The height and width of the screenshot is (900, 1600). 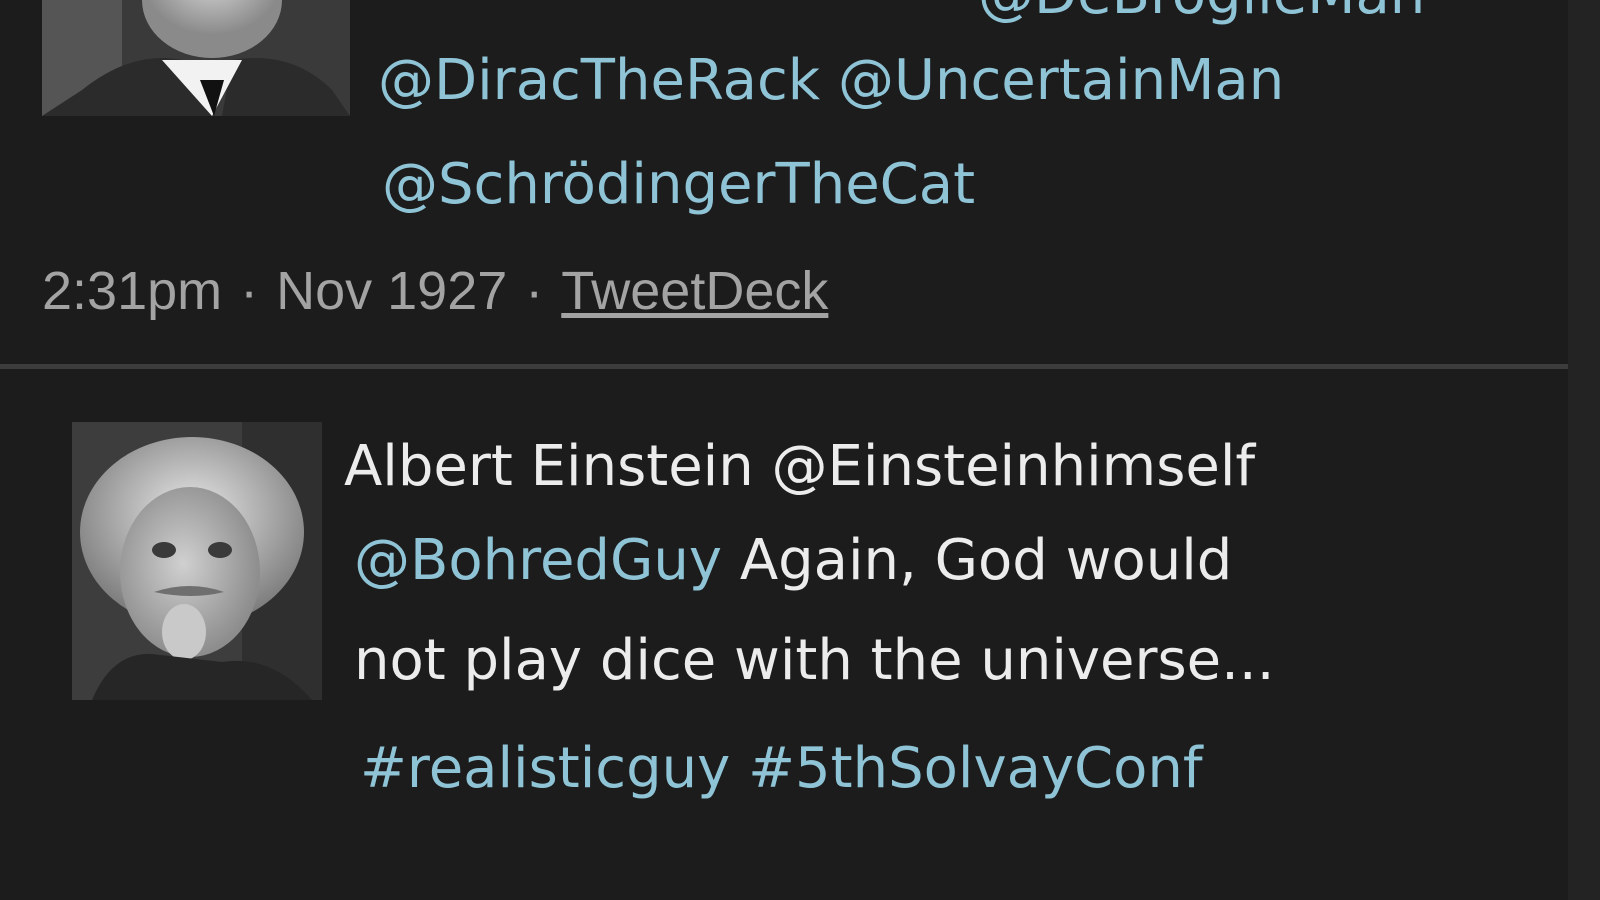 I want to click on mention-line-cut: @DeBroglieMan, so click(x=901, y=15).